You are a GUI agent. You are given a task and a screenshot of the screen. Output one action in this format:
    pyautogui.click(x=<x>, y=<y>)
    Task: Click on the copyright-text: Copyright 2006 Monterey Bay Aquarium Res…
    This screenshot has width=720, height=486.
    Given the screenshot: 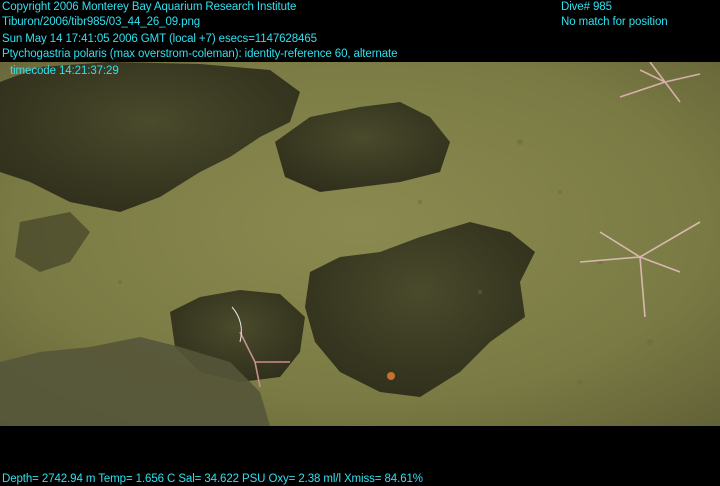 What is the action you would take?
    pyautogui.click(x=149, y=7)
    